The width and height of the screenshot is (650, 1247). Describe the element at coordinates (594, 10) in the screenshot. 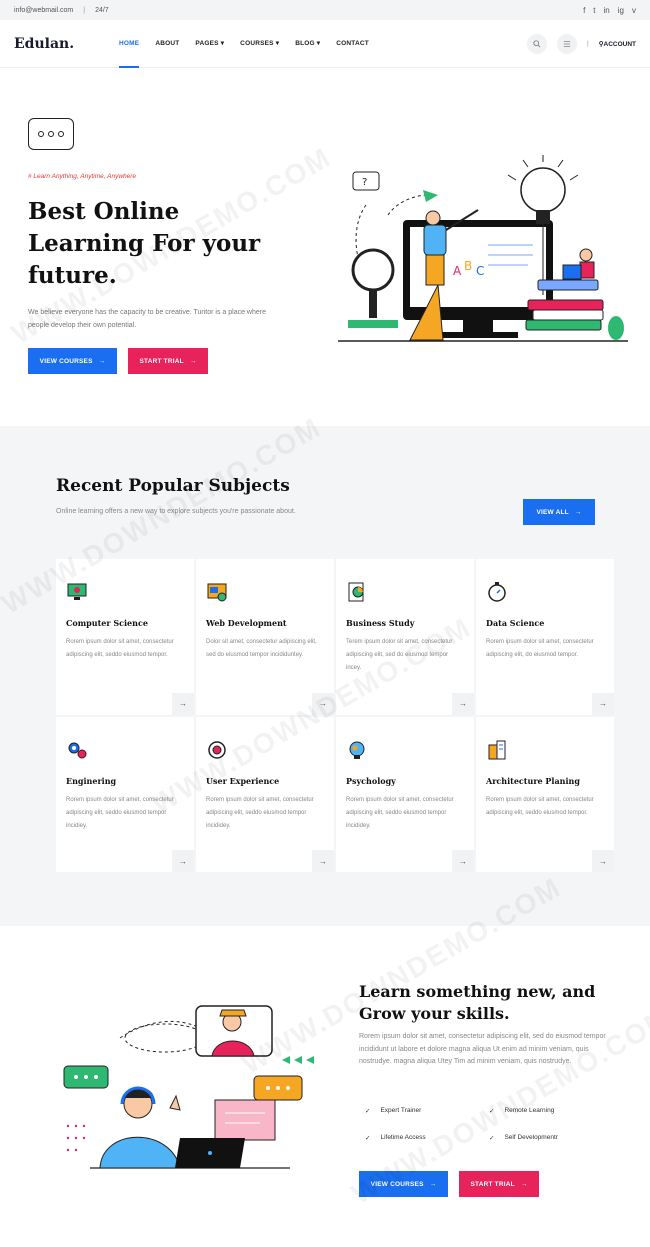

I see `twitter-icon: t` at that location.